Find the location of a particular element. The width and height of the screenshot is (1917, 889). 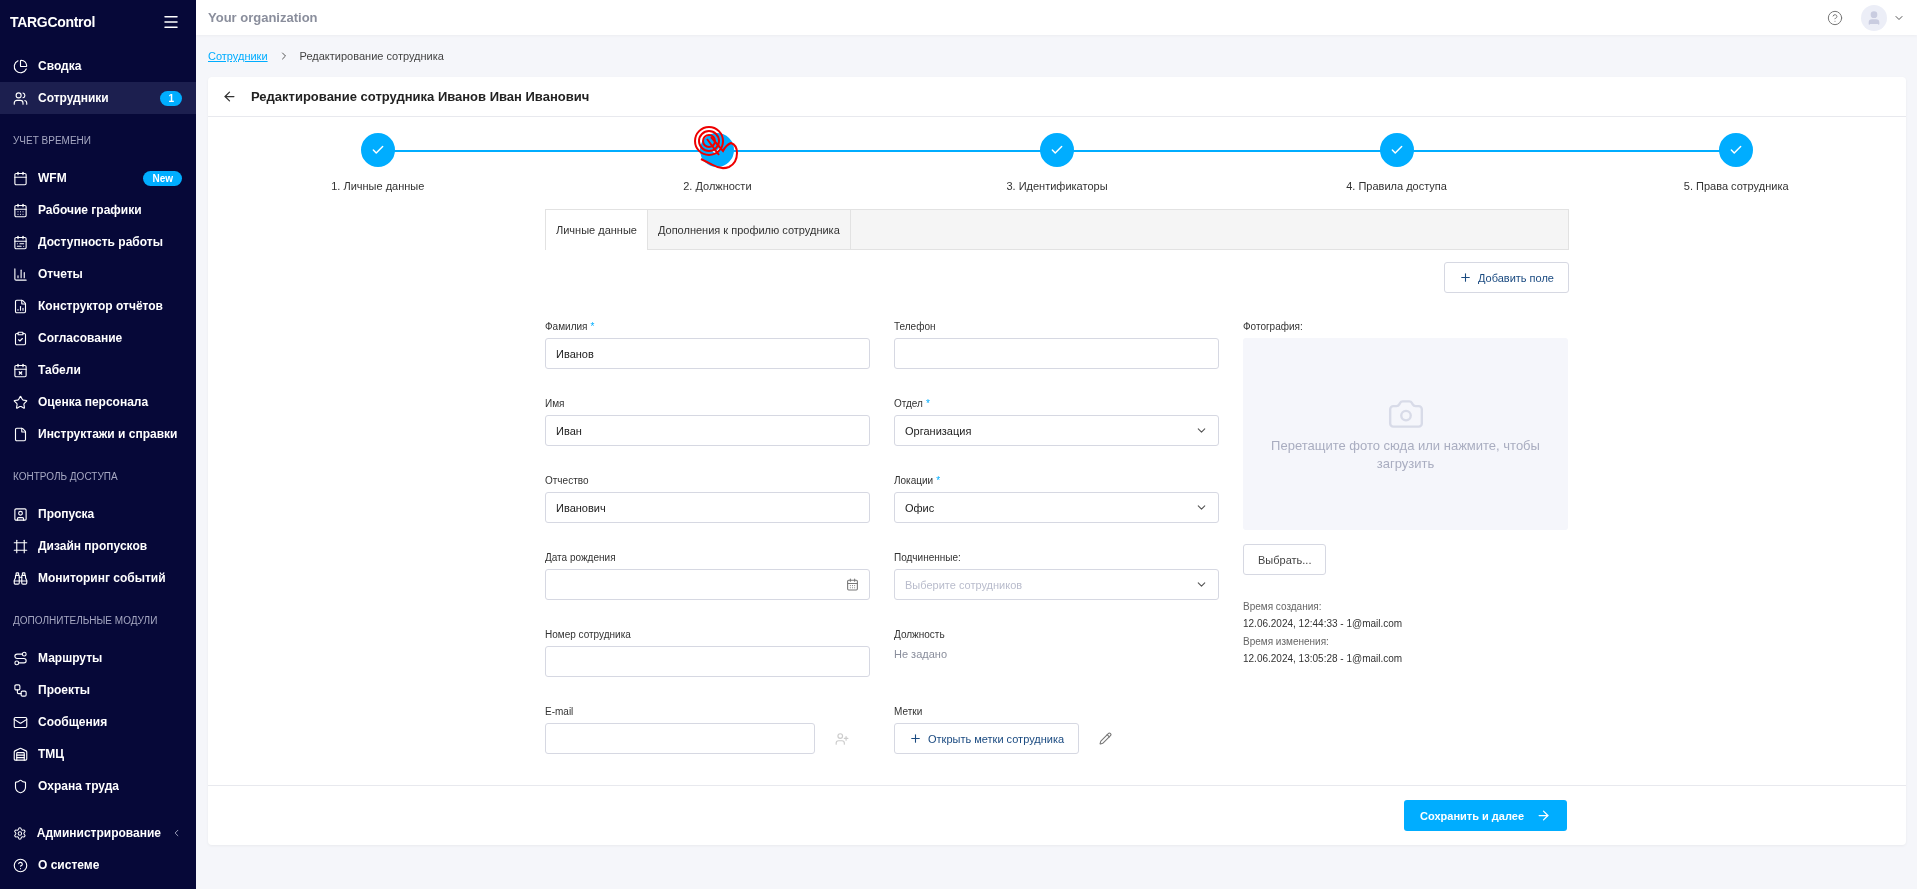

field-value: Не задано is located at coordinates (921, 654).